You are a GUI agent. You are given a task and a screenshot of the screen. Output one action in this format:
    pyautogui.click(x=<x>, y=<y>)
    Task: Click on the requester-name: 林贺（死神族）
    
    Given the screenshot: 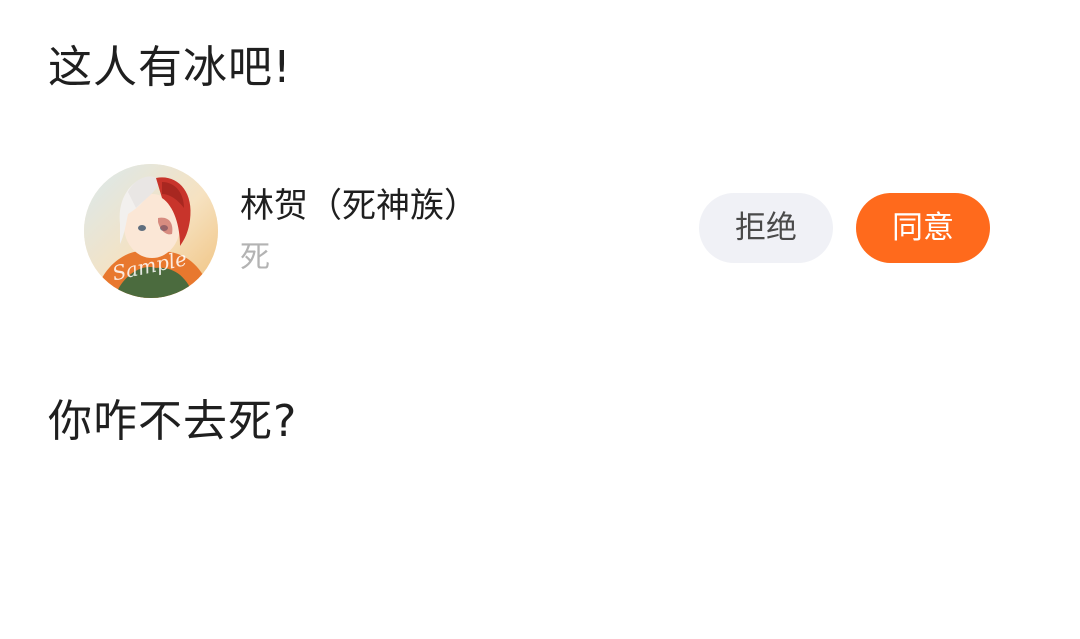 What is the action you would take?
    pyautogui.click(x=359, y=206)
    